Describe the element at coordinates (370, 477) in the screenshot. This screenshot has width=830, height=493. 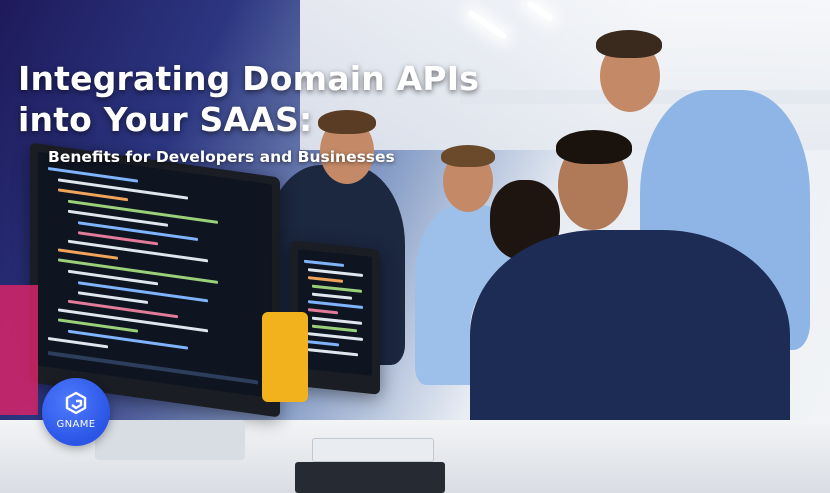
I see `laptop` at that location.